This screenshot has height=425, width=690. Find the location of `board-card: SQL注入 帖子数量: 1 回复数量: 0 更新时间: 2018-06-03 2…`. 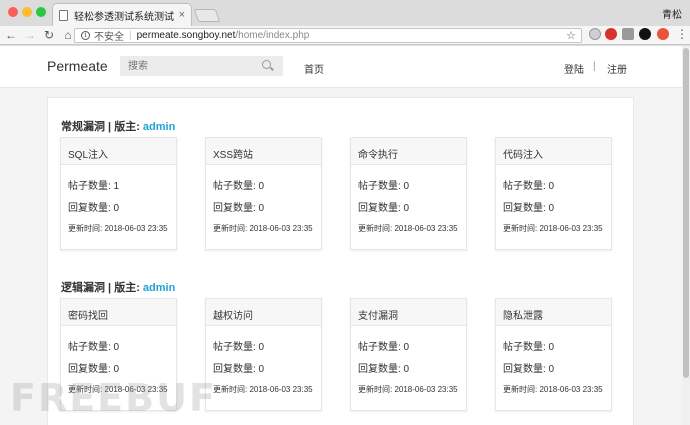

board-card: SQL注入 帖子数量: 1 回复数量: 0 更新时间: 2018-06-03 2… is located at coordinates (118, 193).